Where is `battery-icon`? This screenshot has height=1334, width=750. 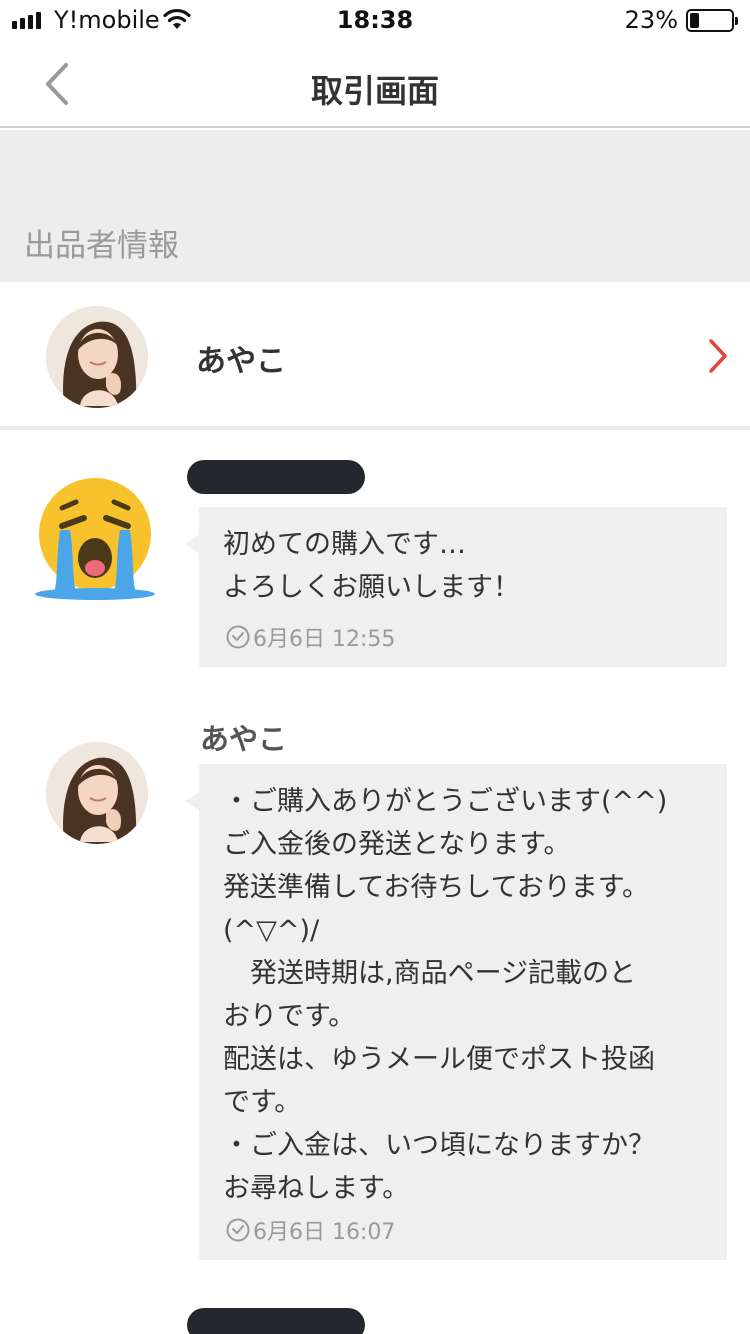 battery-icon is located at coordinates (712, 20).